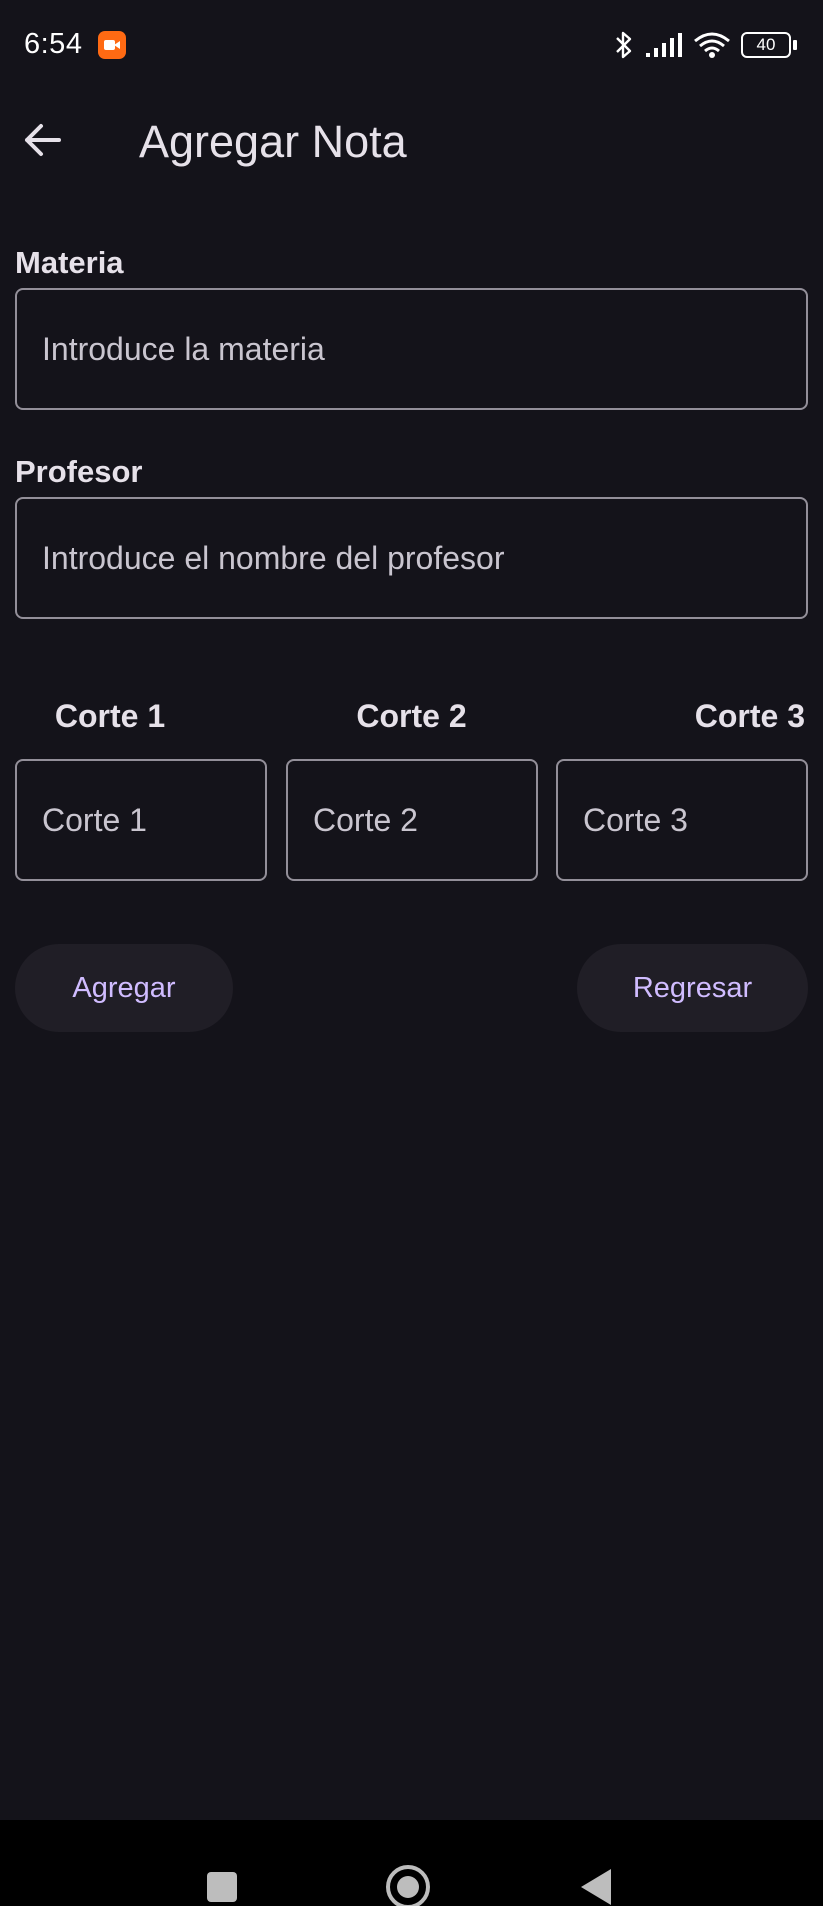  Describe the element at coordinates (682, 820) in the screenshot. I see `corte-3-input` at that location.